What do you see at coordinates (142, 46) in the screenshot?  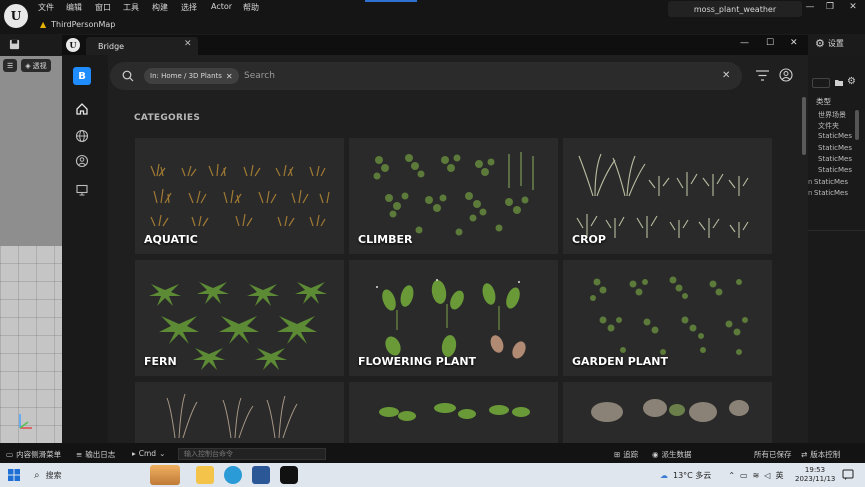 I see `bridge-tab: Bridge` at bounding box center [142, 46].